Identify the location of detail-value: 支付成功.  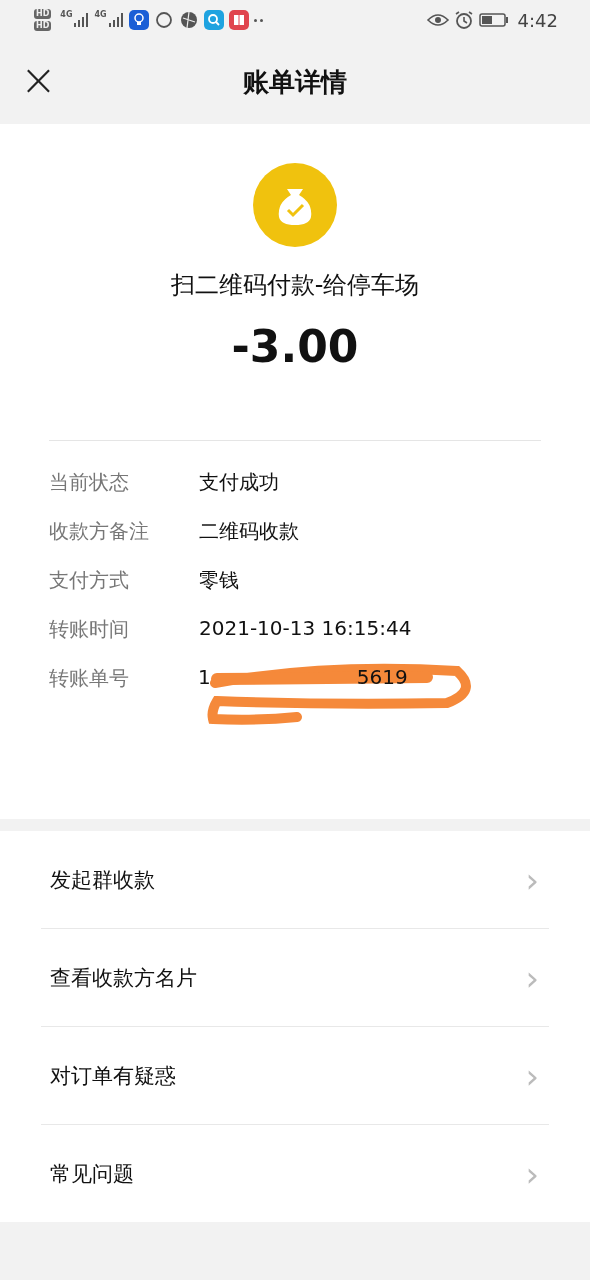
(239, 482).